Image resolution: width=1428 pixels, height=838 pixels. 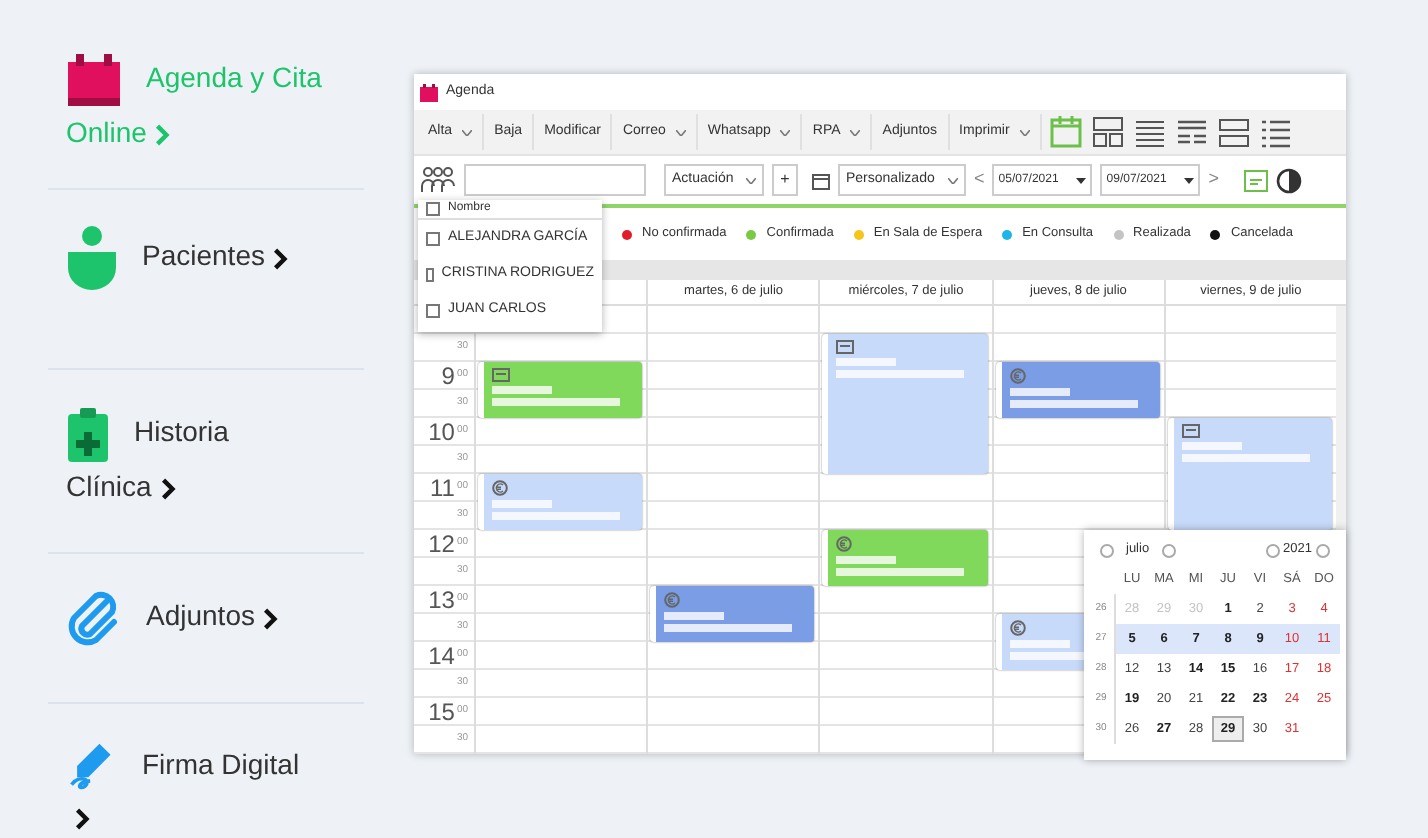 What do you see at coordinates (1323, 550) in the screenshot?
I see `next-year-button` at bounding box center [1323, 550].